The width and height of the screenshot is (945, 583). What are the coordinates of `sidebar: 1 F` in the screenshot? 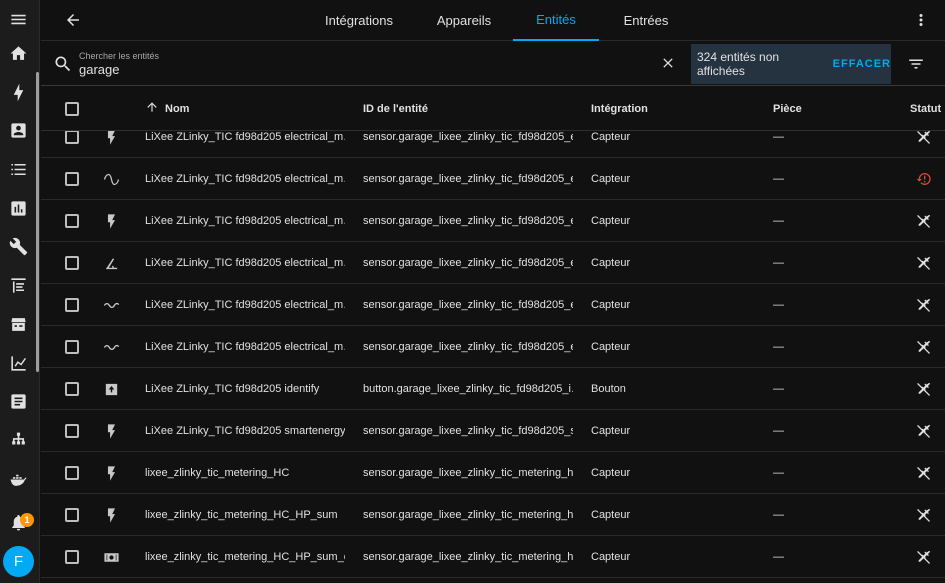 It's located at (20, 291).